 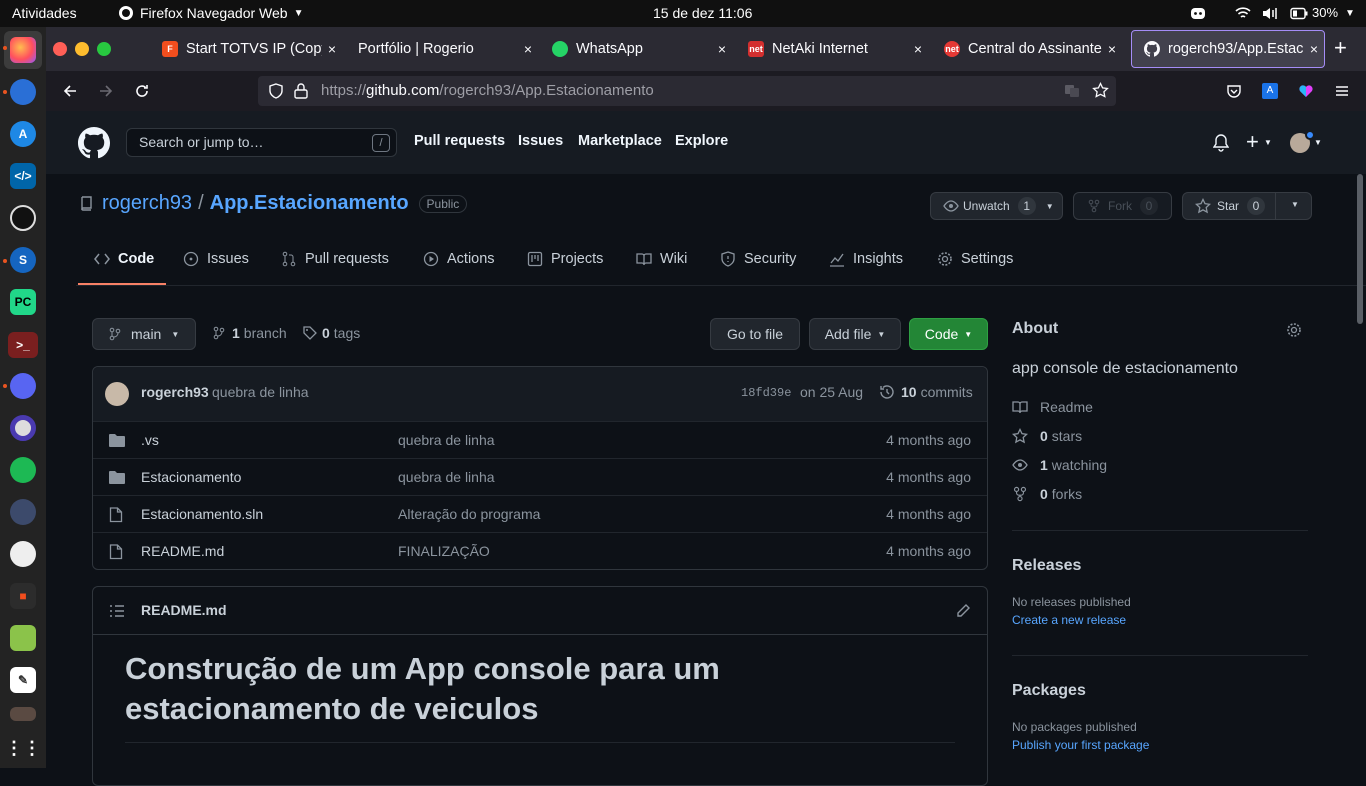 I want to click on nav-issues: Issues, so click(x=540, y=141).